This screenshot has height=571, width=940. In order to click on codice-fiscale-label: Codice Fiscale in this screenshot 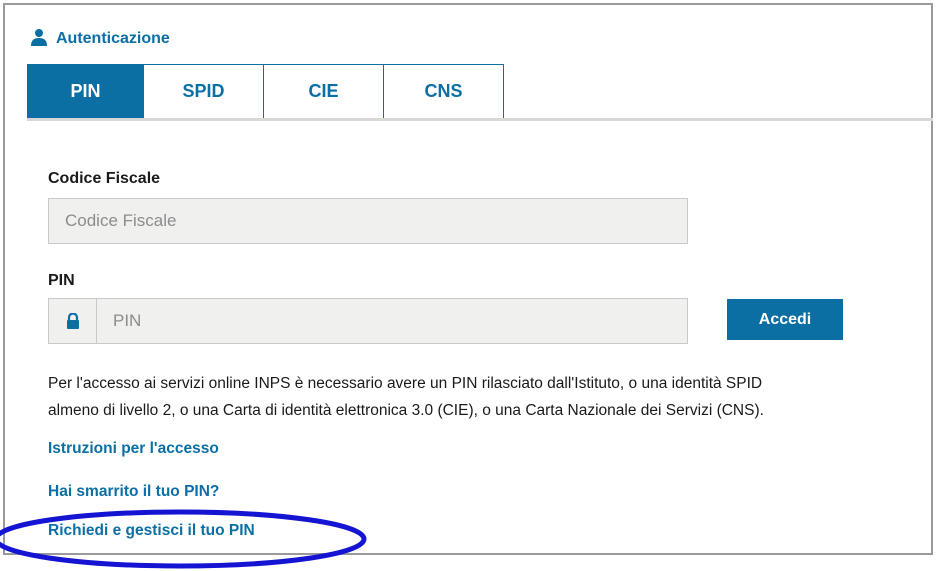, I will do `click(104, 178)`.